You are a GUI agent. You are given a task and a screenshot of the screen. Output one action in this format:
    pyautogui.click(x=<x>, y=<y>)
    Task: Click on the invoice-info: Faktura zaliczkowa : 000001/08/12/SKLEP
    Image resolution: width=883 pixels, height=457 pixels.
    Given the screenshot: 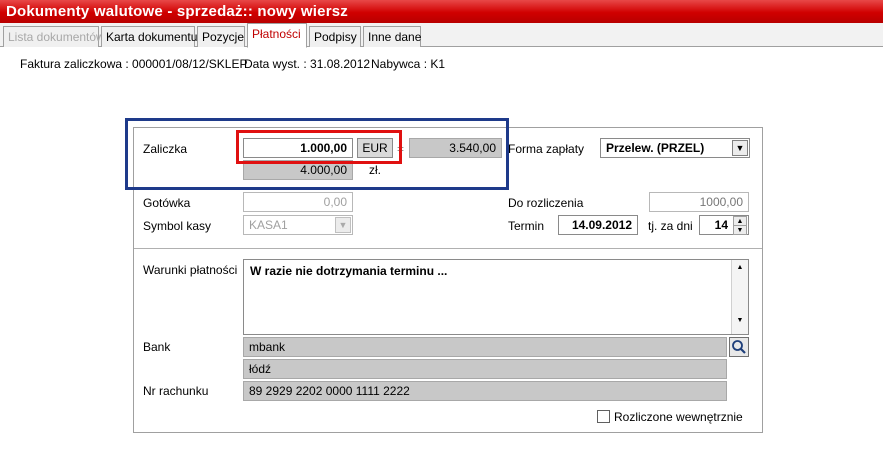 What is the action you would take?
    pyautogui.click(x=134, y=64)
    